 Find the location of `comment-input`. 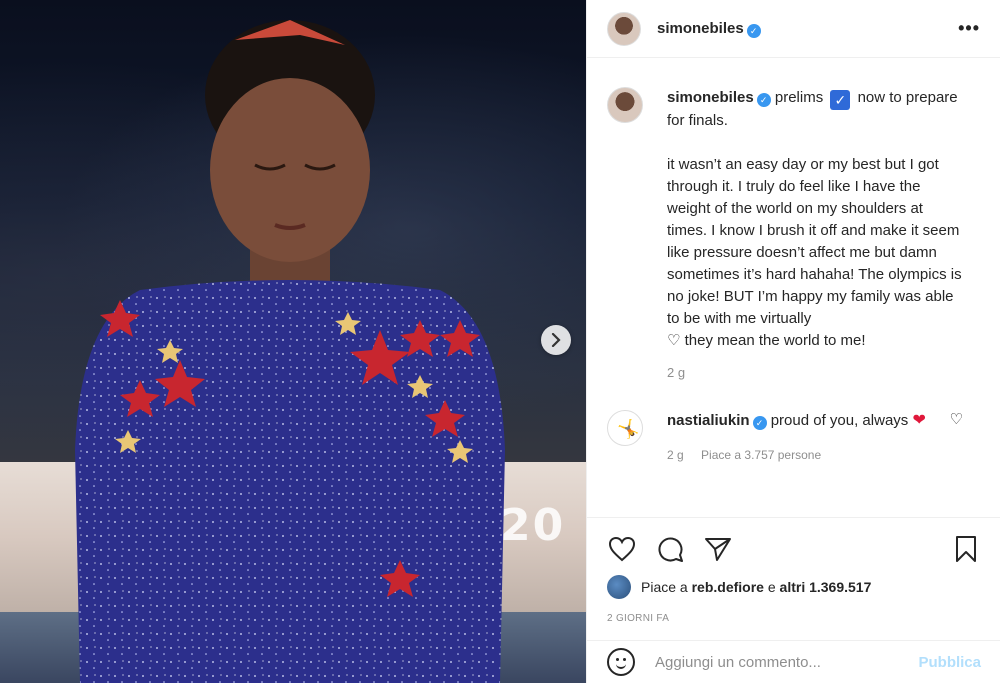

comment-input is located at coordinates (775, 662).